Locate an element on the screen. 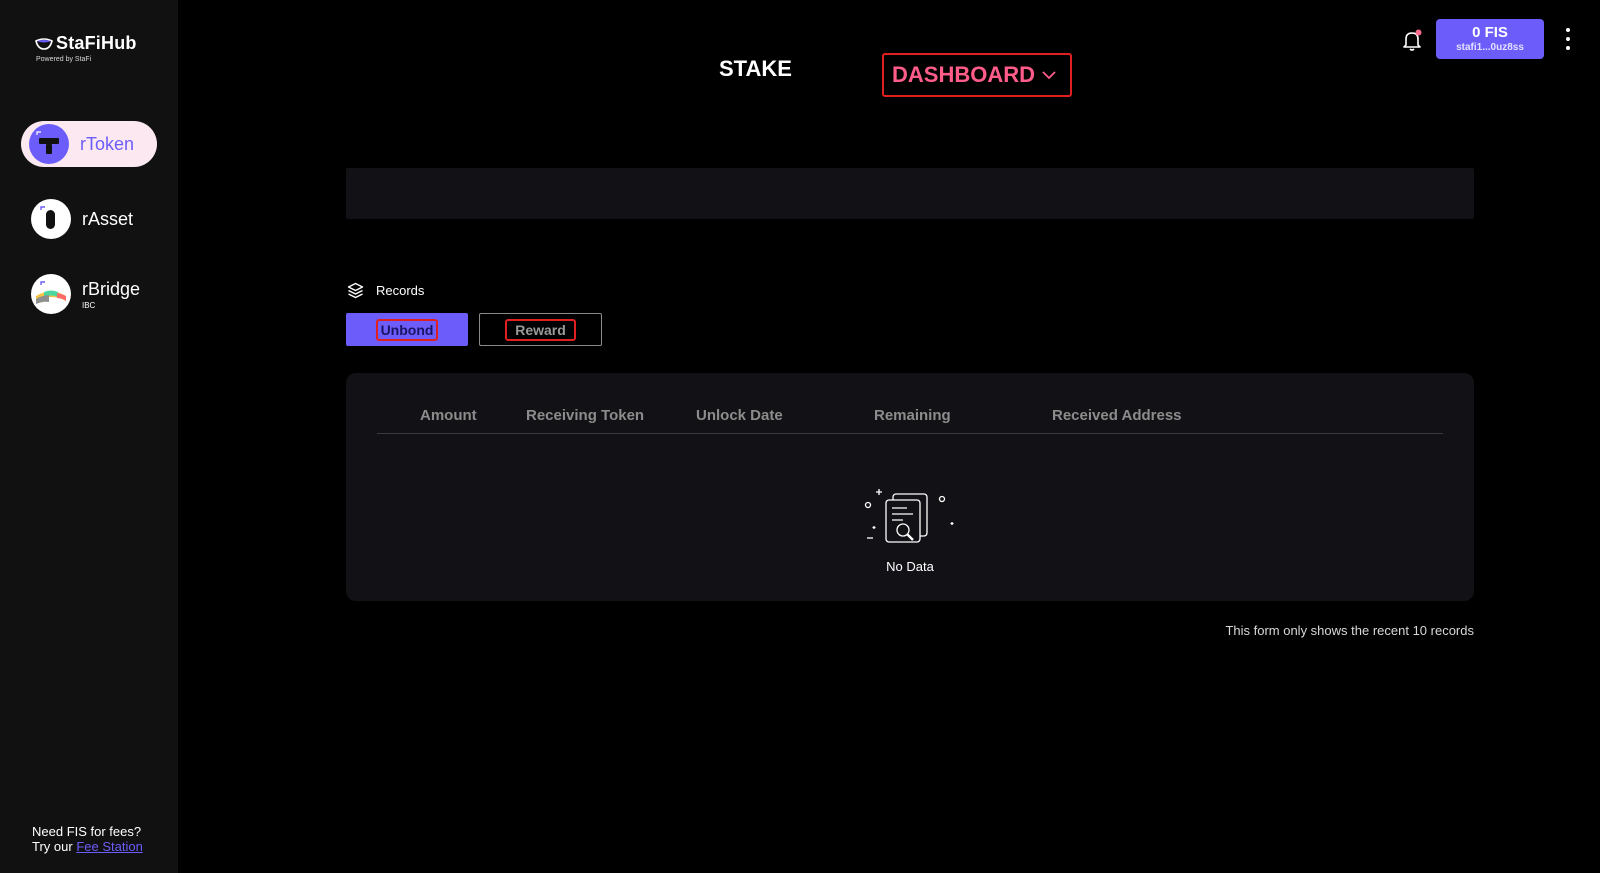  column-header-remaining: Remaining is located at coordinates (912, 415).